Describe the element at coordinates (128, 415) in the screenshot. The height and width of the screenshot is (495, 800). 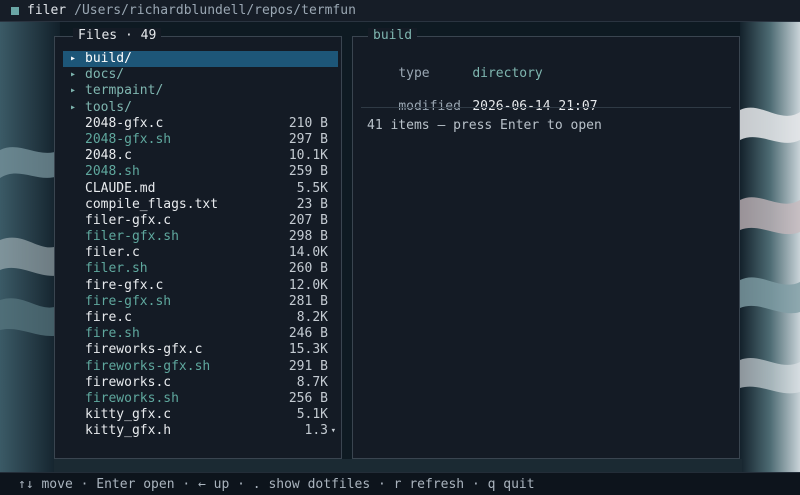
I see `file-name: kitty_gfx.c` at that location.